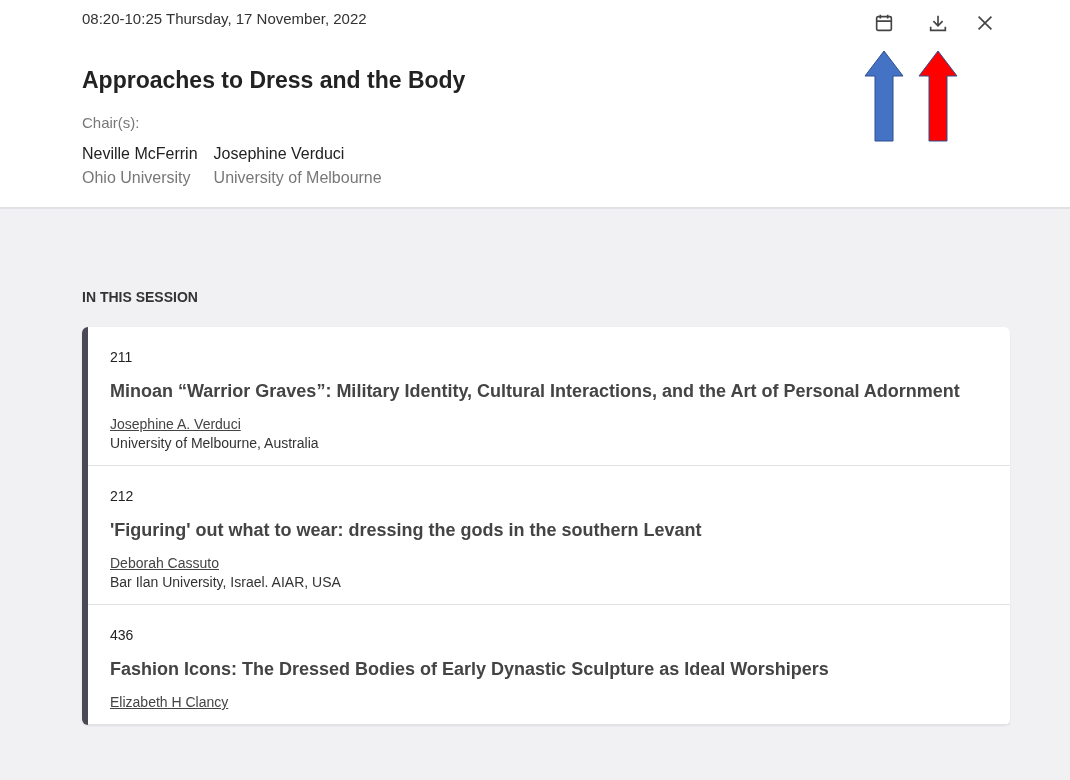  Describe the element at coordinates (140, 154) in the screenshot. I see `chair-name: Neville McFerrin` at that location.